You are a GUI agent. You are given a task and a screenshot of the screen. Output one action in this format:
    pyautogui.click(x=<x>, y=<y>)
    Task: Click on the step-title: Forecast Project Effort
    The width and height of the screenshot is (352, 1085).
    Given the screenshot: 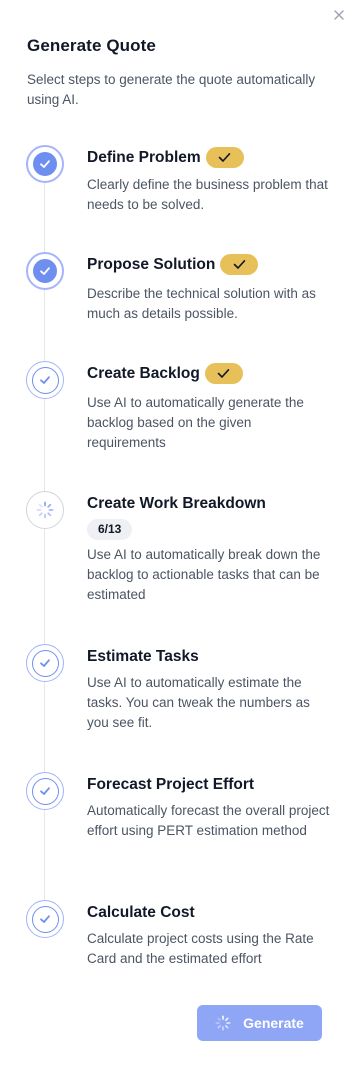 What is the action you would take?
    pyautogui.click(x=171, y=784)
    